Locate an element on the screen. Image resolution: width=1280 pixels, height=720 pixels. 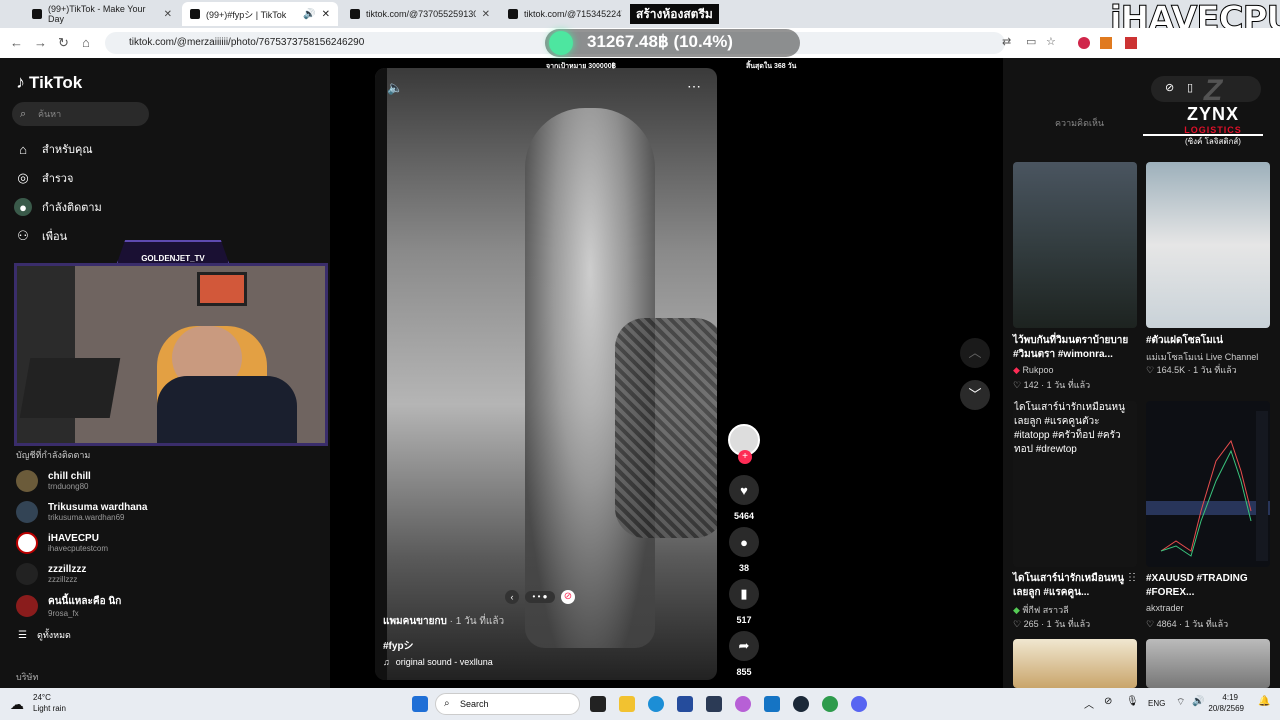
notification-bell-icon: 🔔 is located at coordinates (1264, 701).